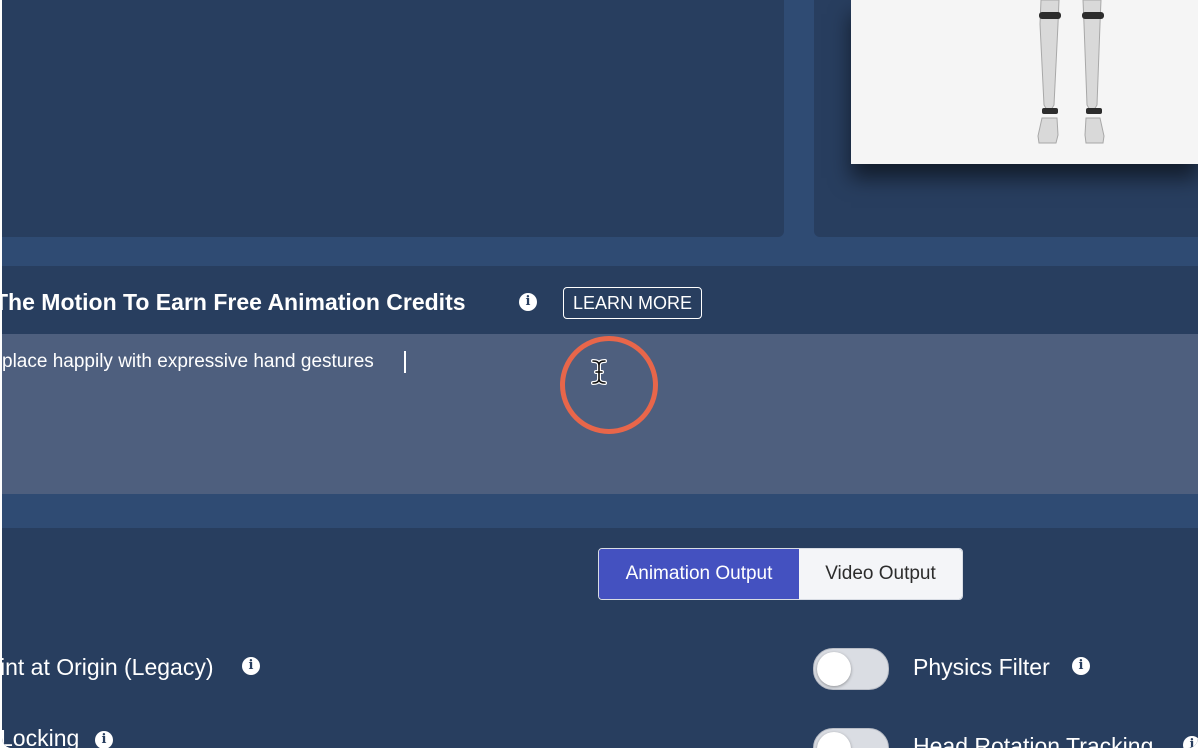 The height and width of the screenshot is (750, 1200). Describe the element at coordinates (108, 667) in the screenshot. I see `setting-label-origin: int at Origin (Legacy)` at that location.